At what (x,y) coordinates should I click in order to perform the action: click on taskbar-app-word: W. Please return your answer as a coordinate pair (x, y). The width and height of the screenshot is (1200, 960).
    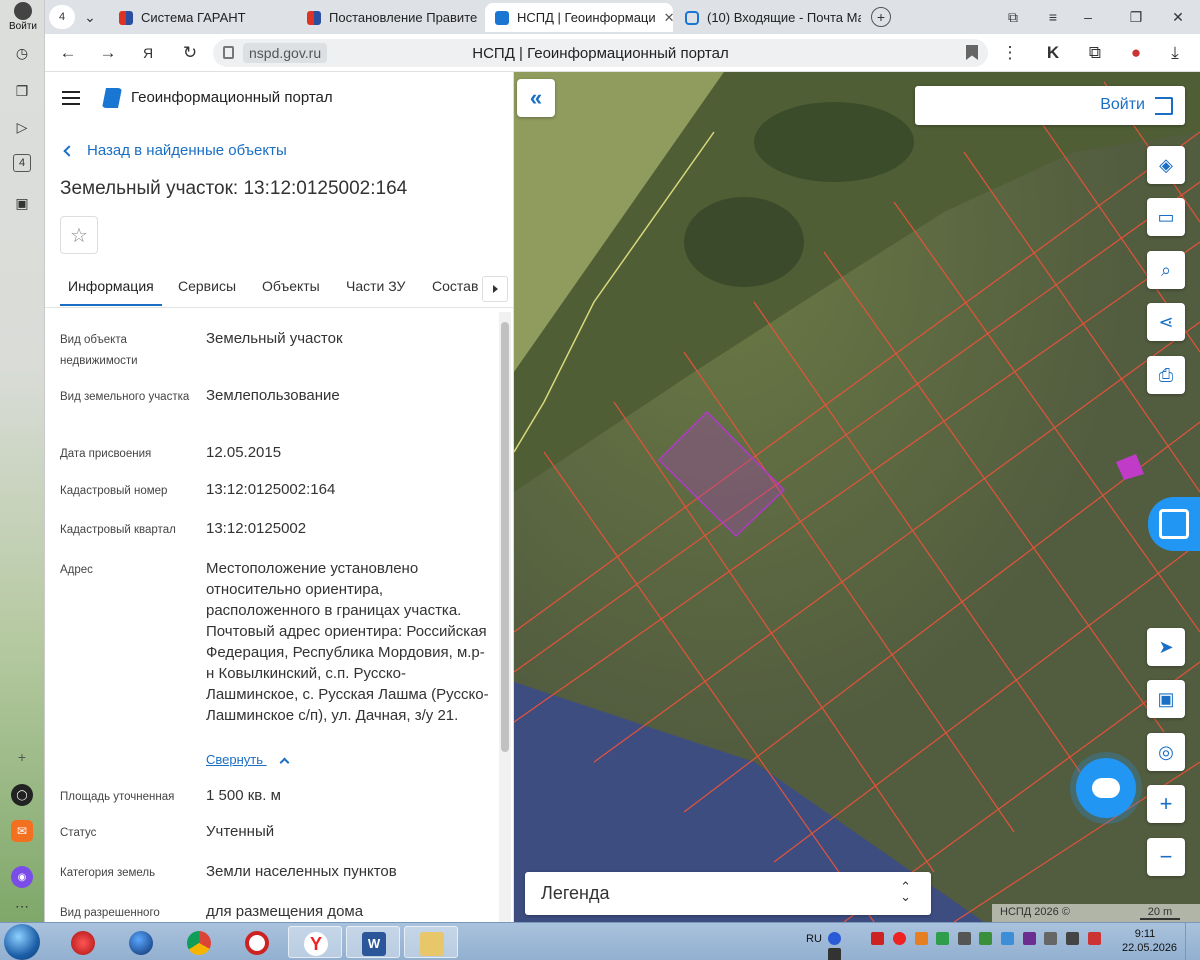
    Looking at the image, I should click on (373, 942).